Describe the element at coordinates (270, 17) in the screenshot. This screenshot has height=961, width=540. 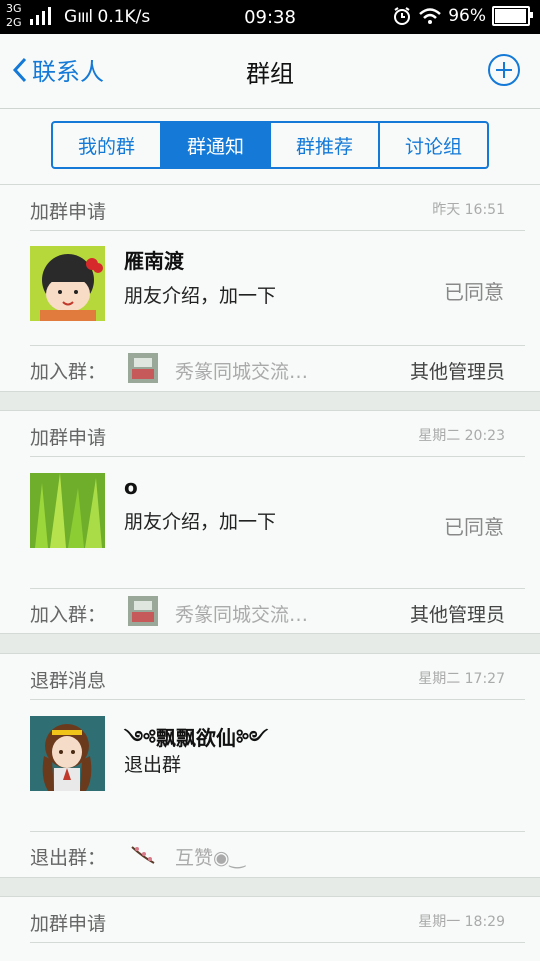
I see `status-bar: 3G 2G Gıııl 0.1K/s 09:38 96%` at that location.